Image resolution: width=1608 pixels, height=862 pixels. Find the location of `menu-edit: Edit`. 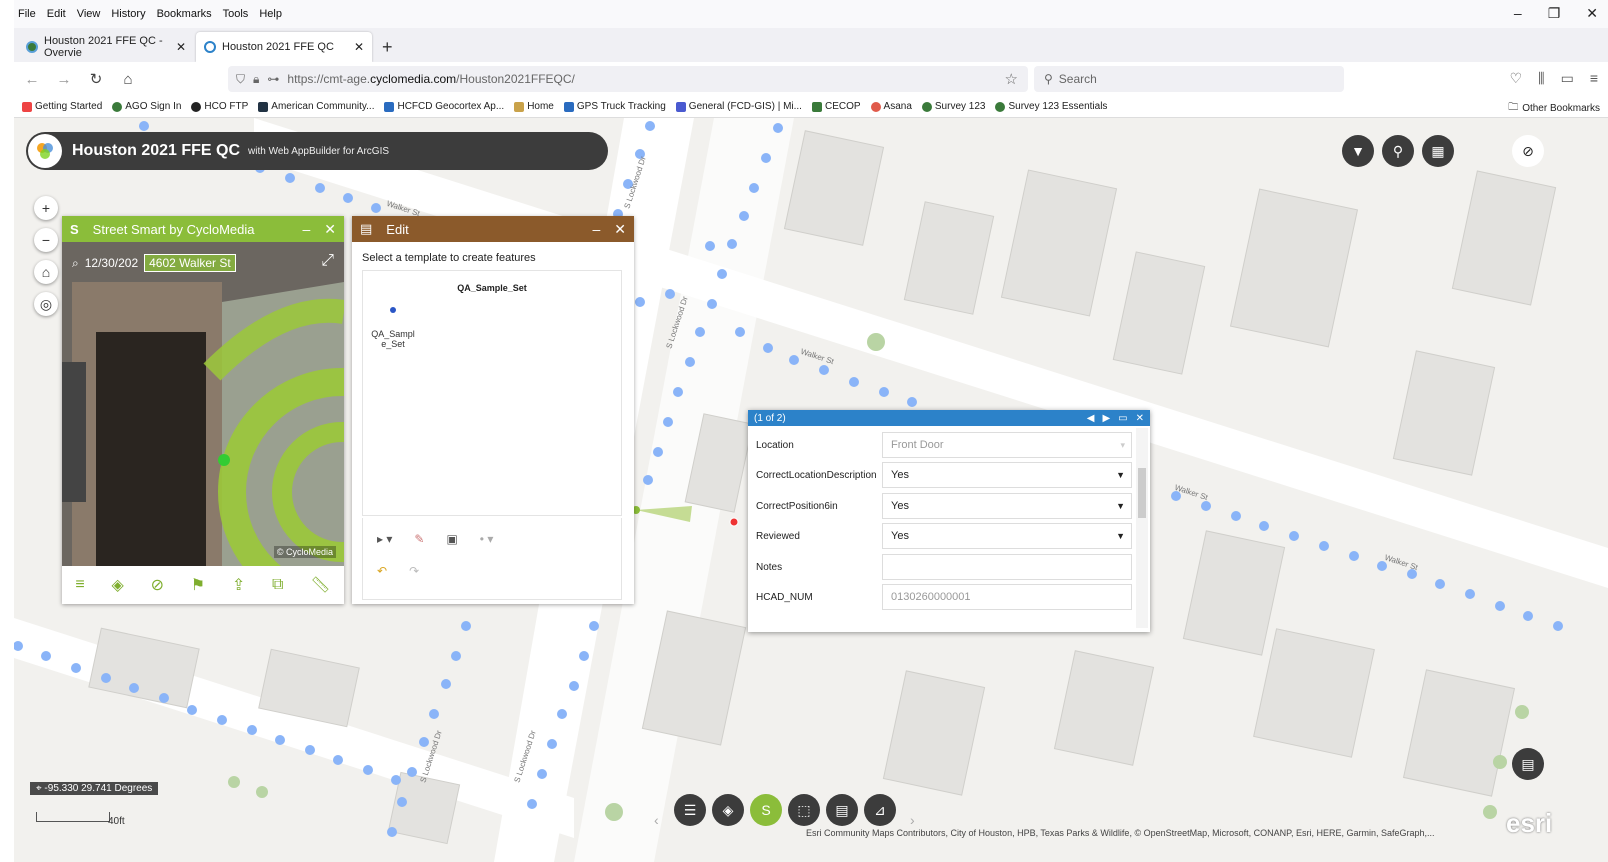

menu-edit: Edit is located at coordinates (56, 14).